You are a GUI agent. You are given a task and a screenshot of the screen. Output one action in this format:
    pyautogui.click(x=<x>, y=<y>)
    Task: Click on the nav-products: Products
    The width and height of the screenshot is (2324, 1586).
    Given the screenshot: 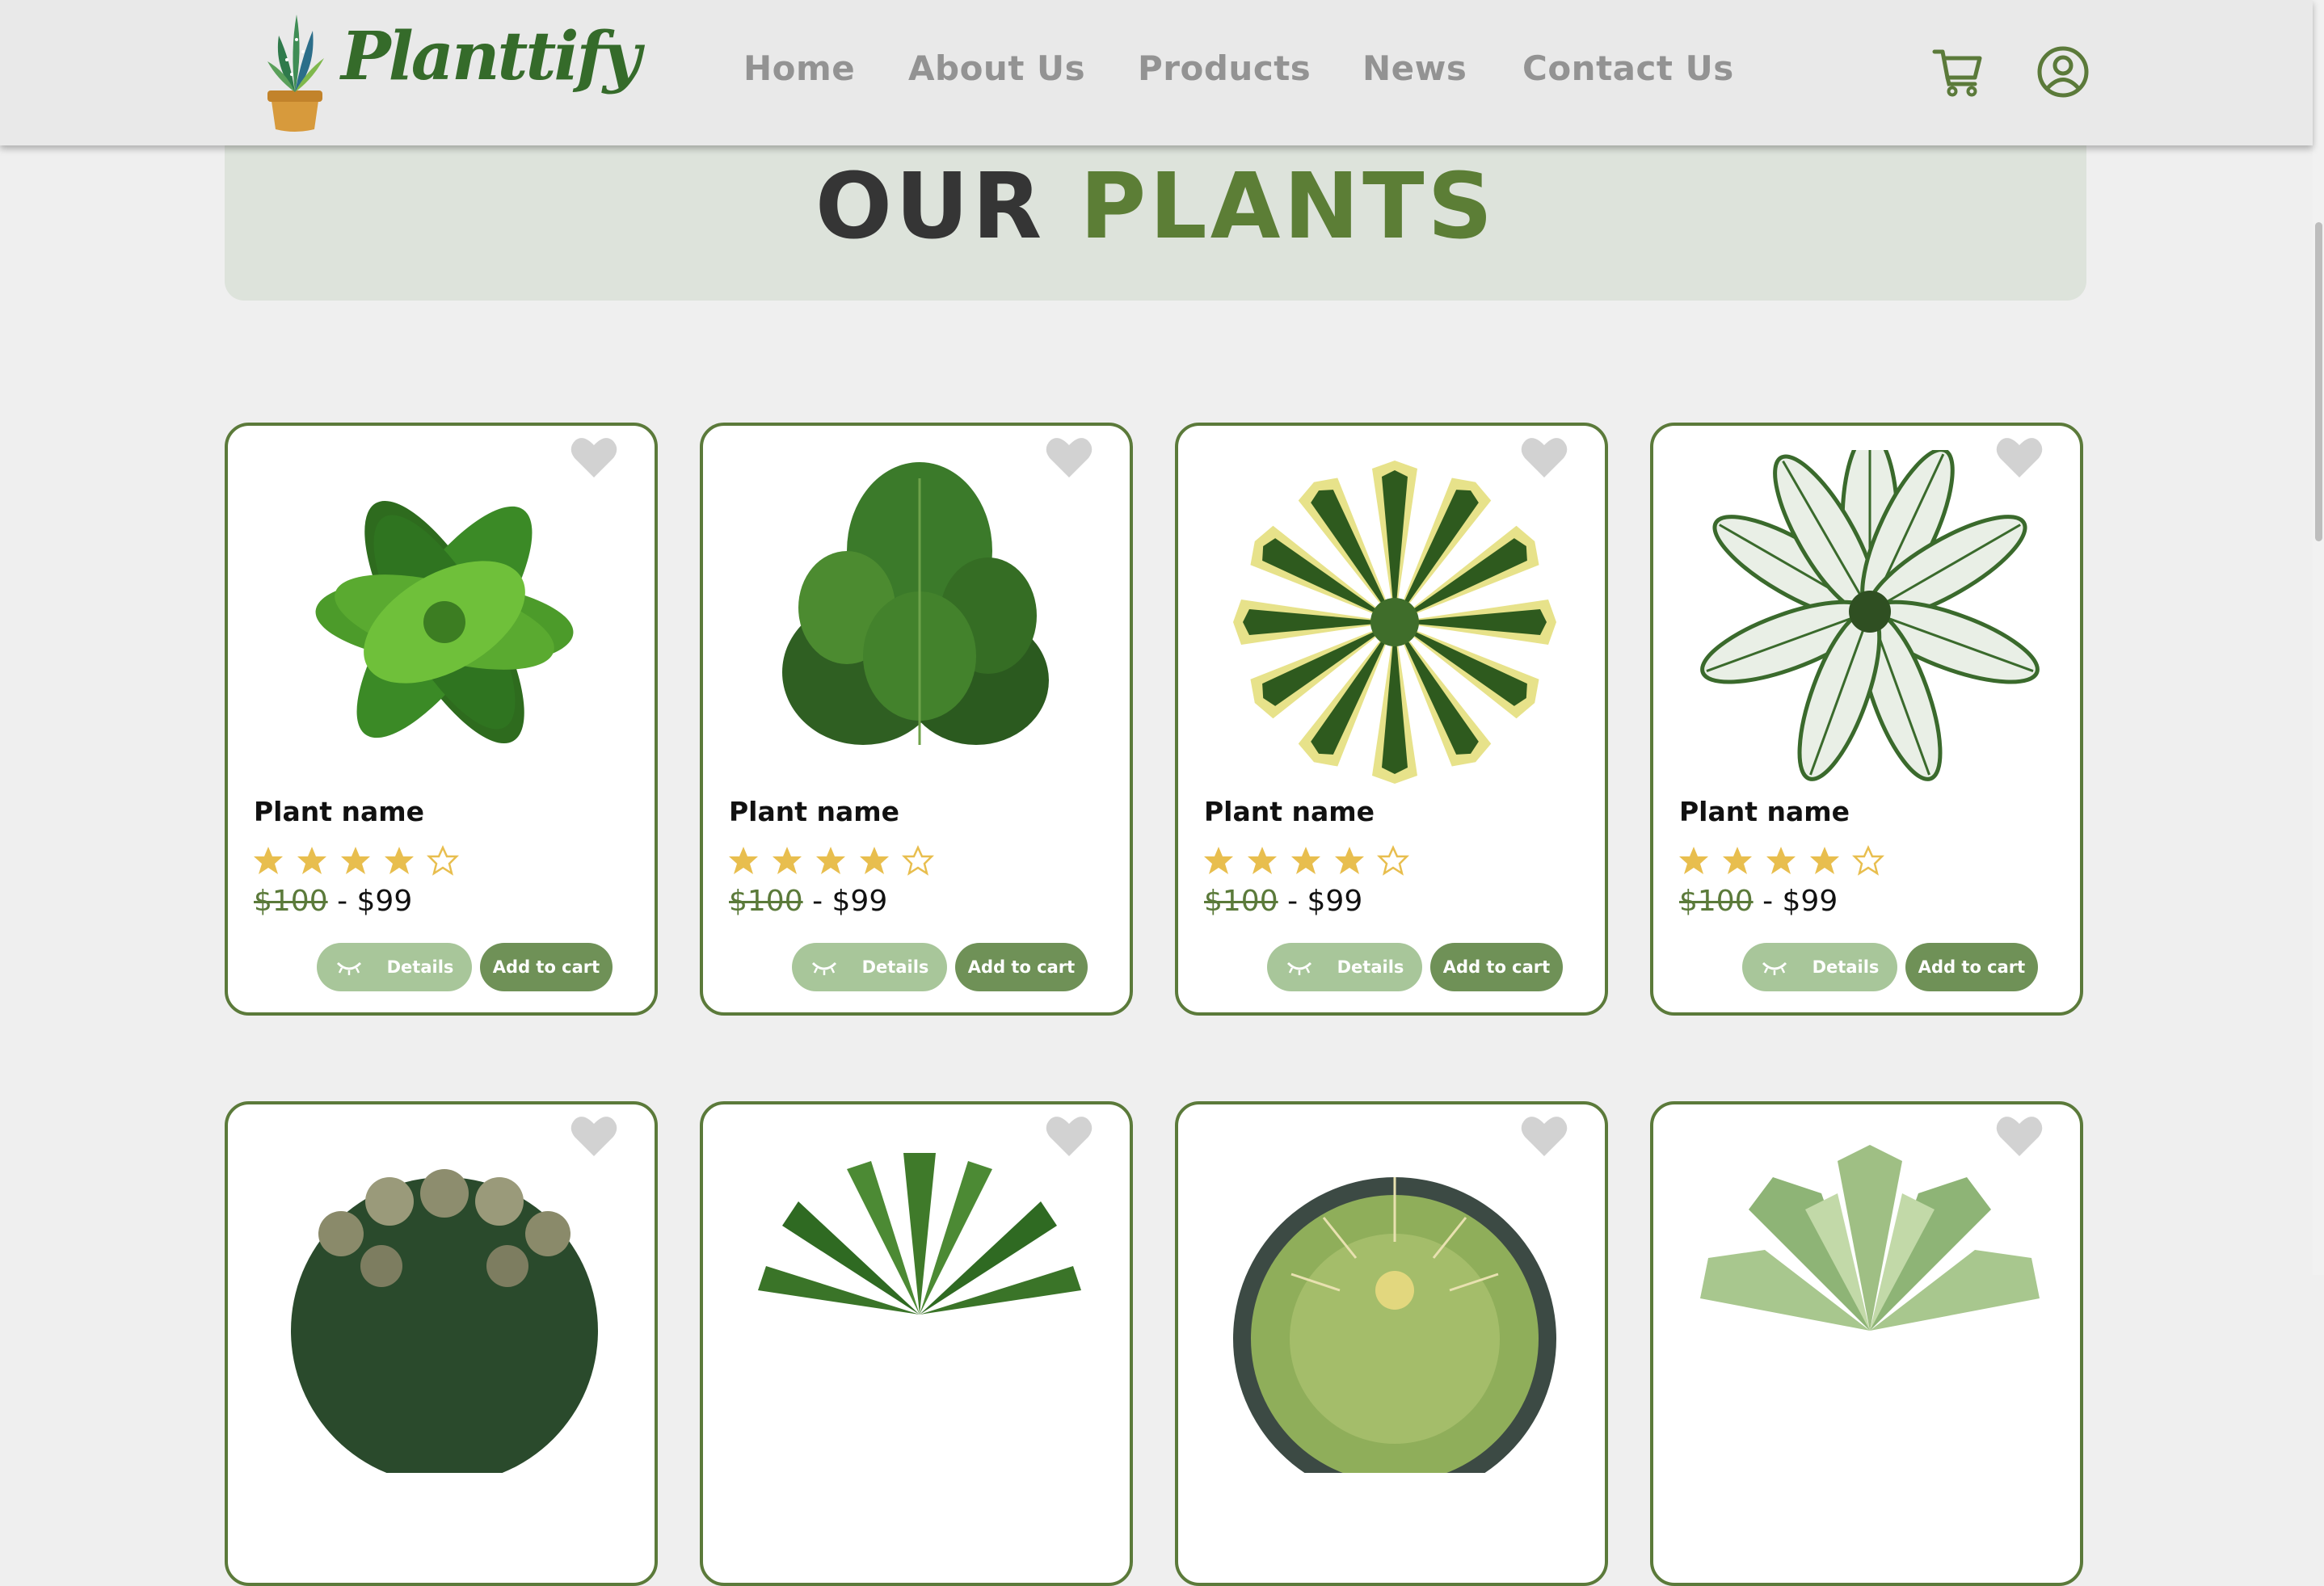 What is the action you would take?
    pyautogui.click(x=1224, y=68)
    